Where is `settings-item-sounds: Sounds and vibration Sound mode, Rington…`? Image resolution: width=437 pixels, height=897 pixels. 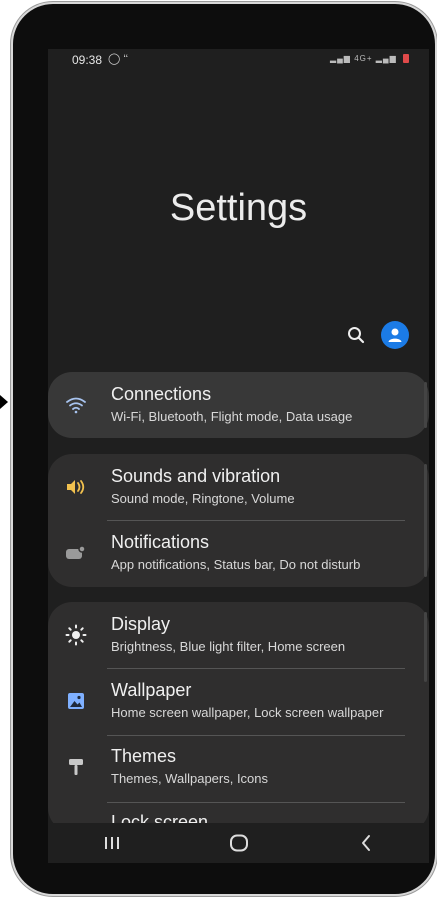
settings-item-sounds: Sounds and vibration Sound mode, Rington… is located at coordinates (238, 487).